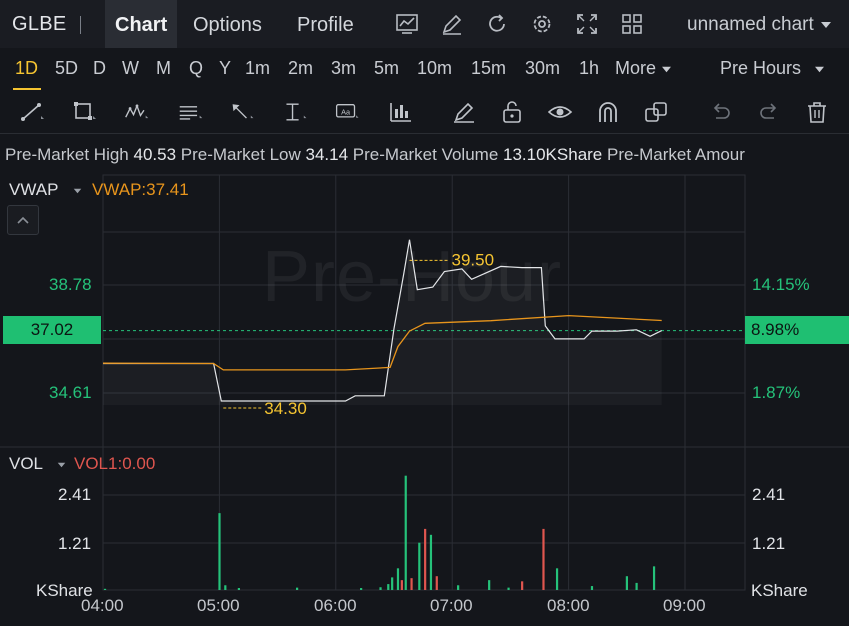 This screenshot has height=626, width=849. I want to click on eye-icon, so click(561, 112).